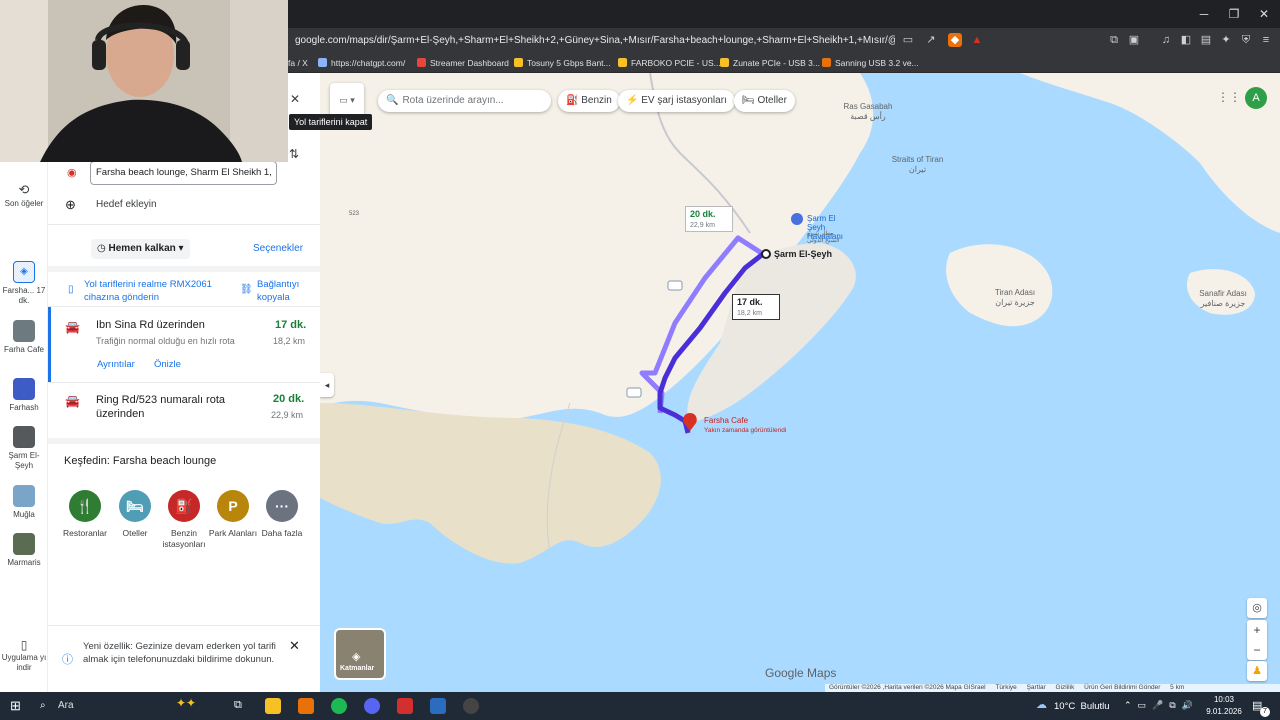  I want to click on install-app-icon: ▭, so click(908, 40).